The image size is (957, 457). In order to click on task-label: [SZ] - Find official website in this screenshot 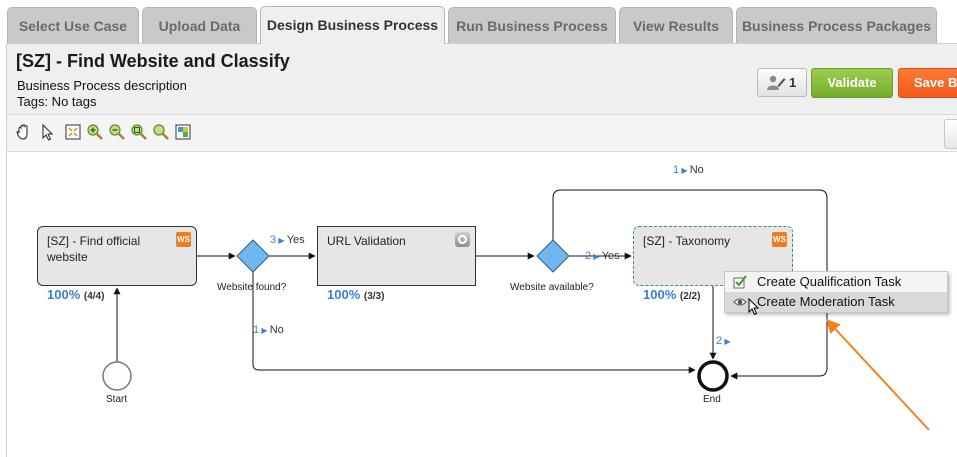, I will do `click(94, 249)`.